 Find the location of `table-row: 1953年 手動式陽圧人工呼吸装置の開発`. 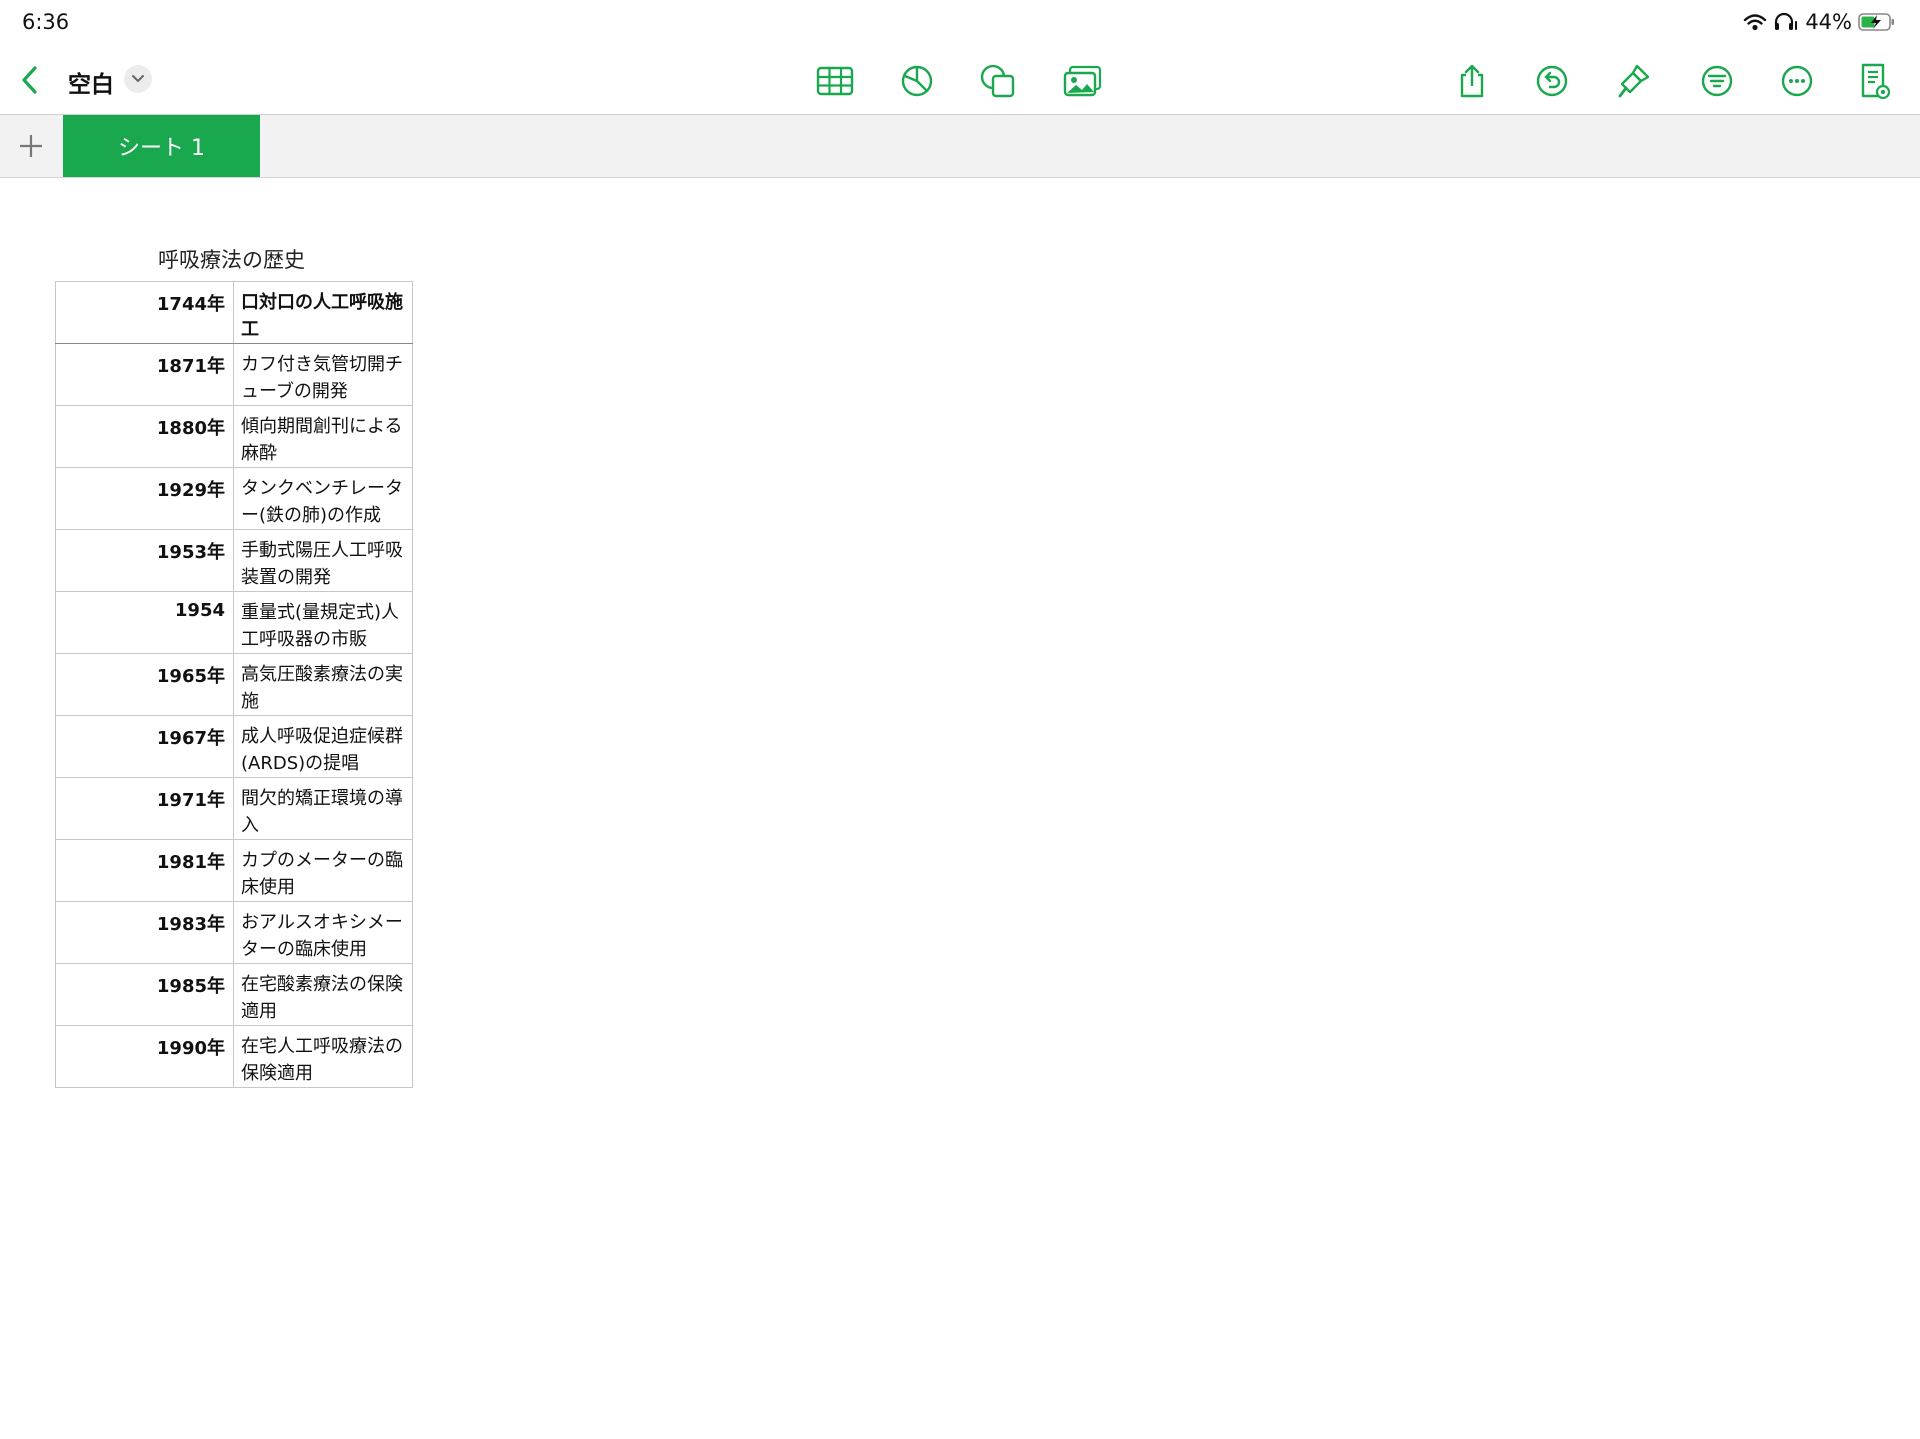

table-row: 1953年 手動式陽圧人工呼吸装置の開発 is located at coordinates (234, 560).